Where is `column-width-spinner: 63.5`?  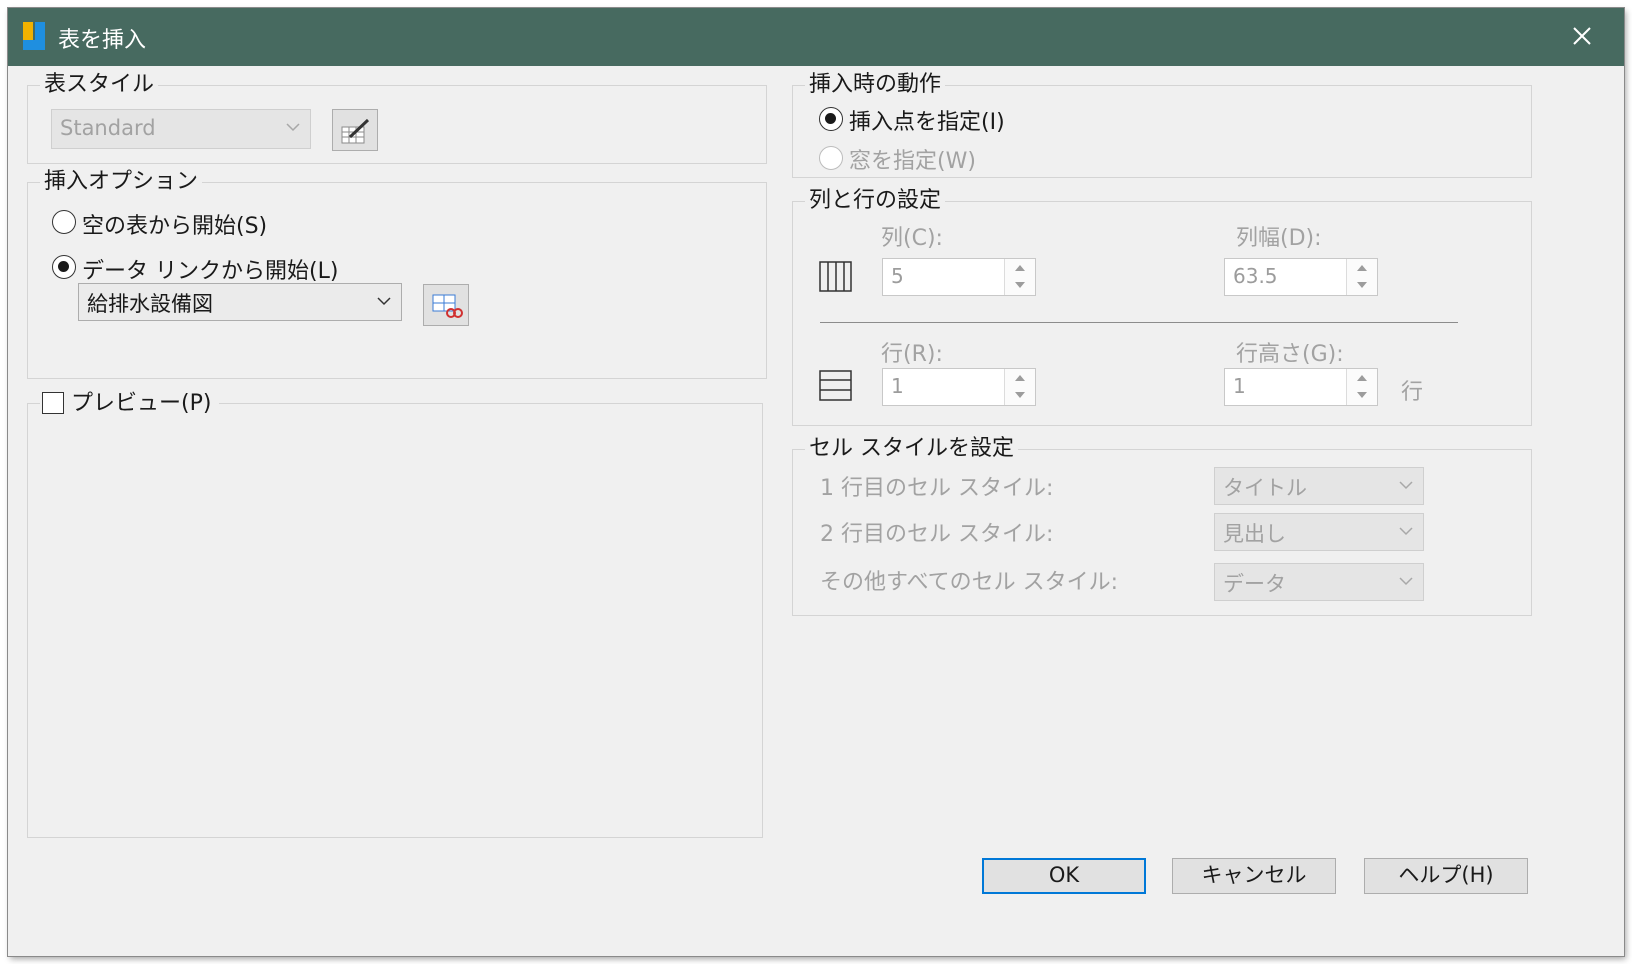
column-width-spinner: 63.5 is located at coordinates (1301, 277).